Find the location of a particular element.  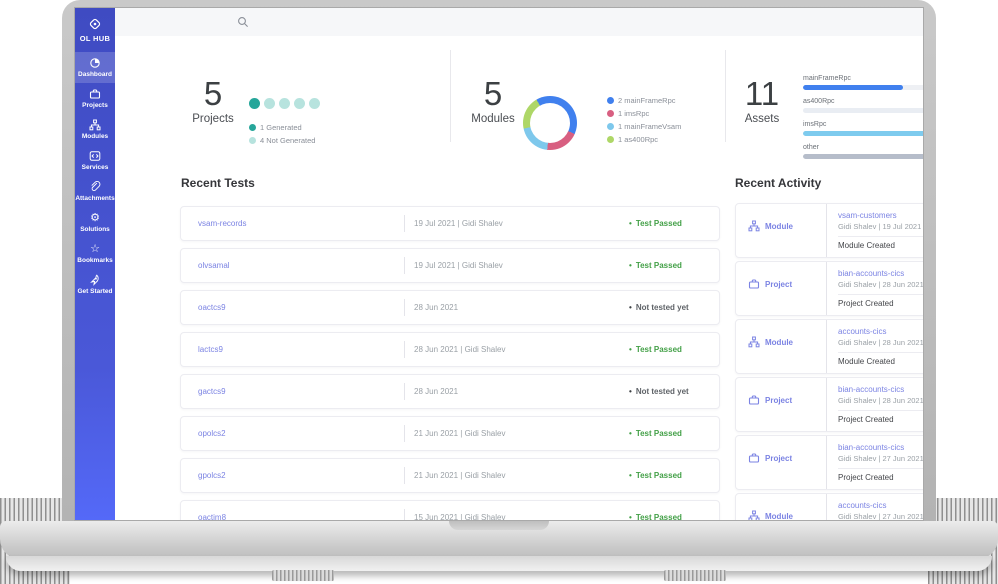

sidebar-item-solutions: ⚙ Solutions is located at coordinates (95, 222).